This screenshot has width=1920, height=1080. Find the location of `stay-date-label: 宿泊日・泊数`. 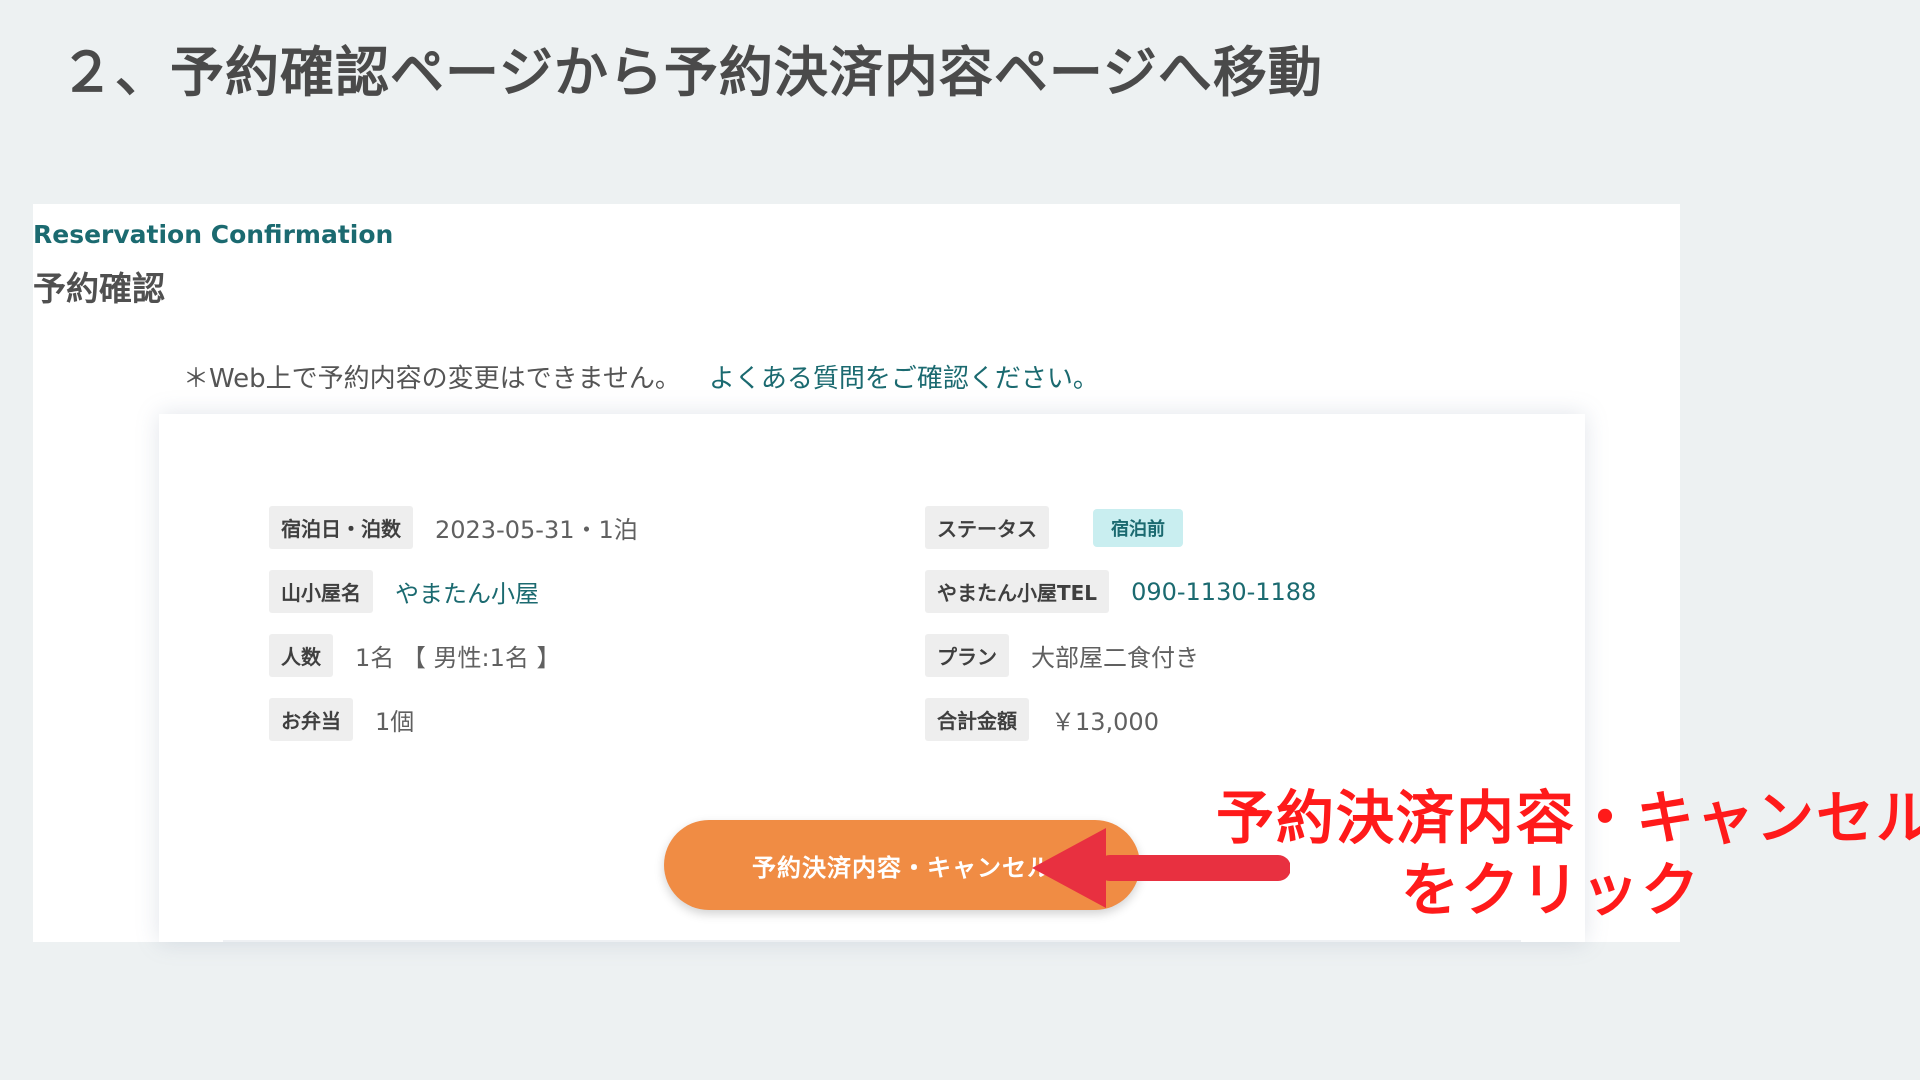

stay-date-label: 宿泊日・泊数 is located at coordinates (341, 527).